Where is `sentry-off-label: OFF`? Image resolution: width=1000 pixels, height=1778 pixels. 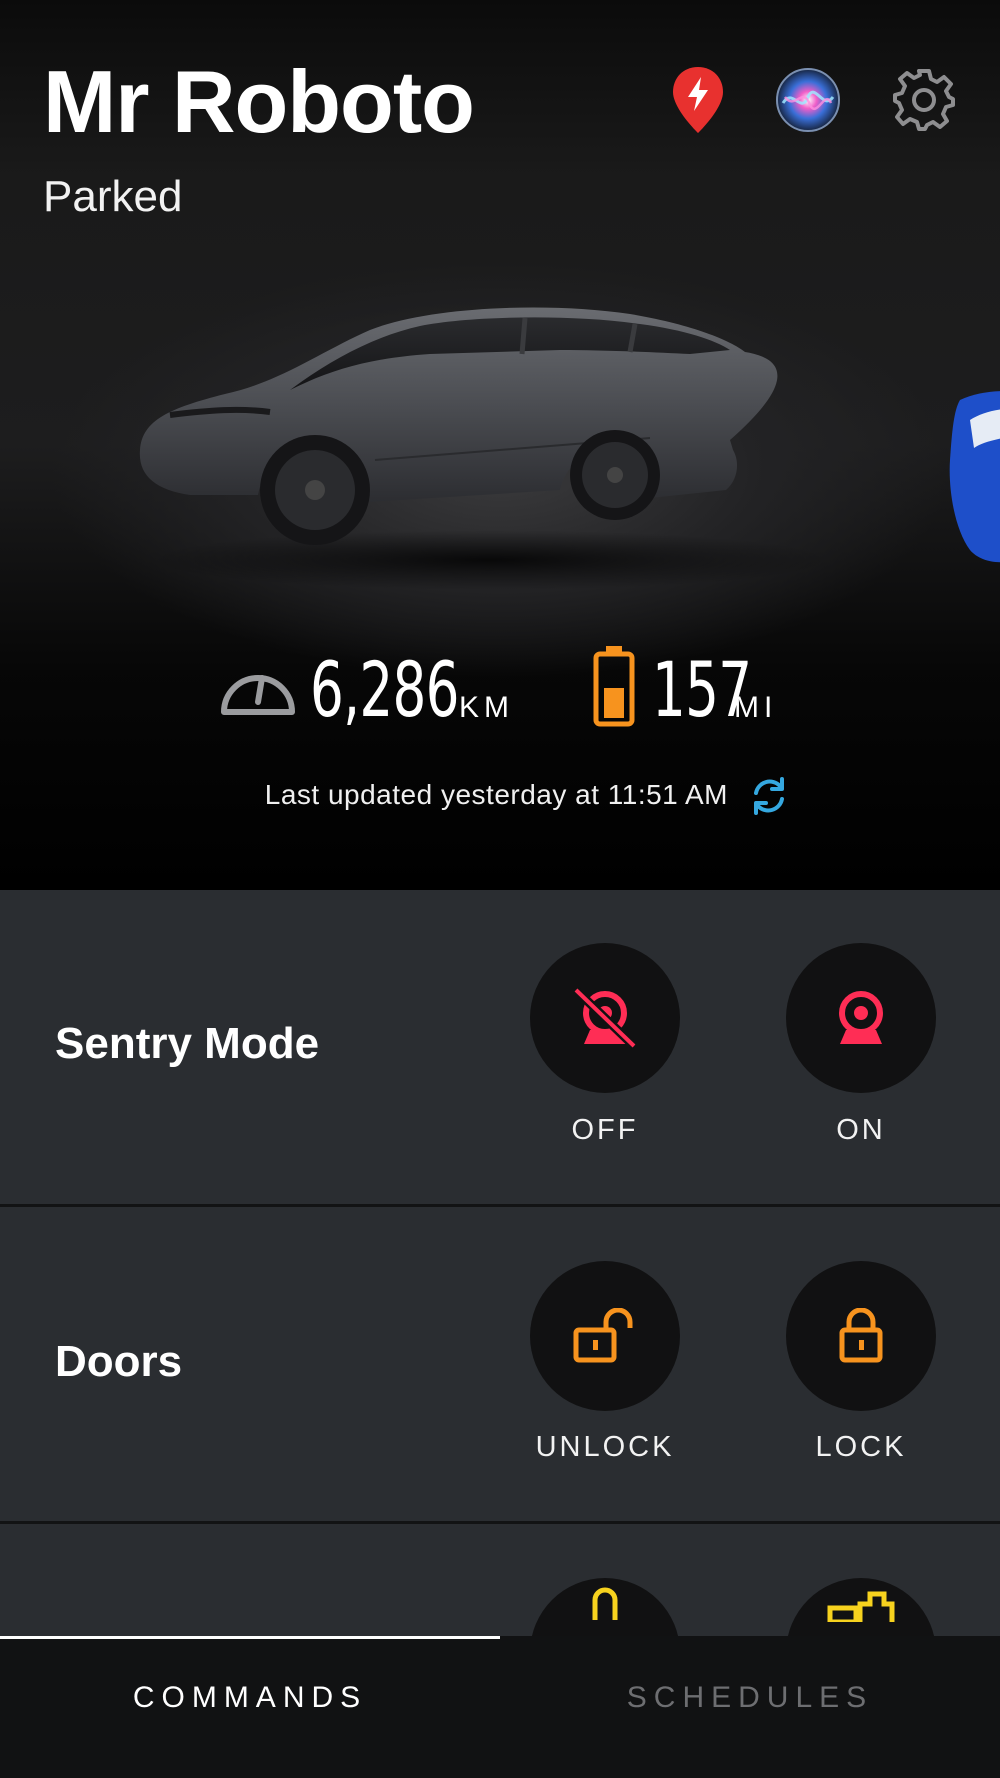
sentry-off-label: OFF is located at coordinates (605, 1130).